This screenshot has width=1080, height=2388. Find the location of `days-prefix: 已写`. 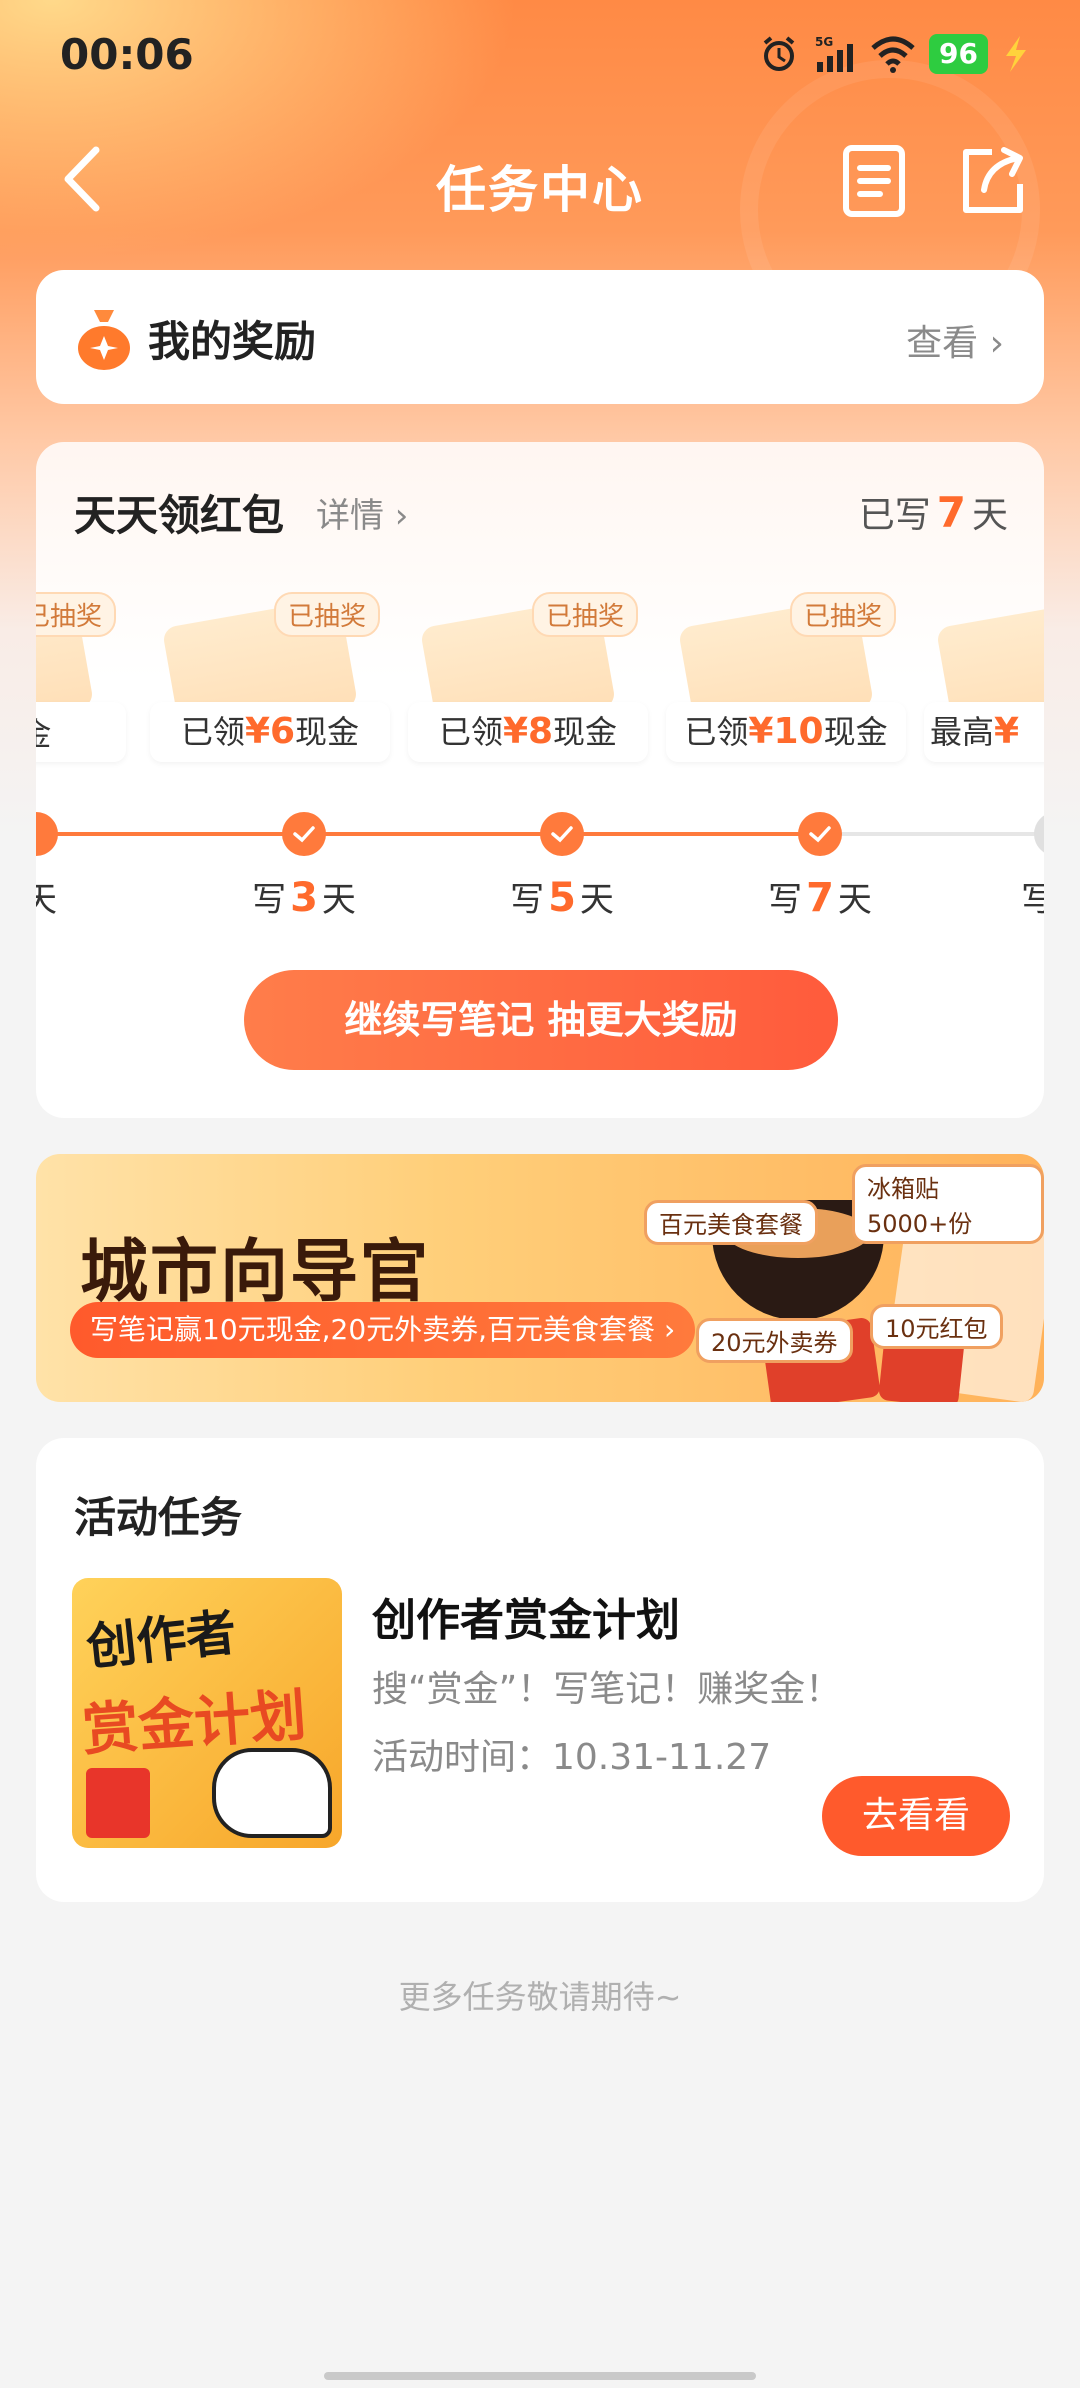

days-prefix: 已写 is located at coordinates (894, 515).